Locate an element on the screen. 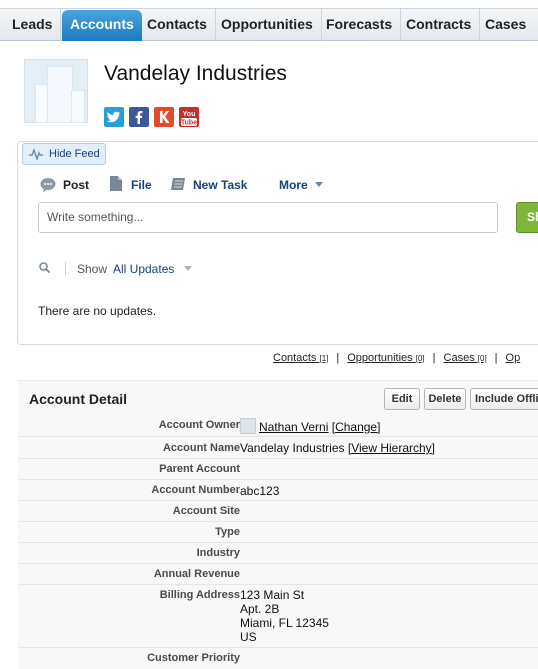 The width and height of the screenshot is (538, 669). more-label: More is located at coordinates (293, 185).